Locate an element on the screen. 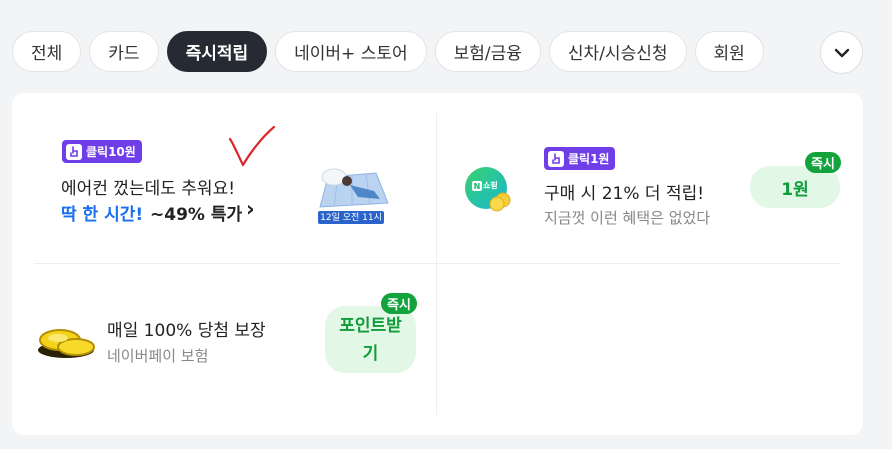  click-reward-badge: 클릭10원 is located at coordinates (102, 151).